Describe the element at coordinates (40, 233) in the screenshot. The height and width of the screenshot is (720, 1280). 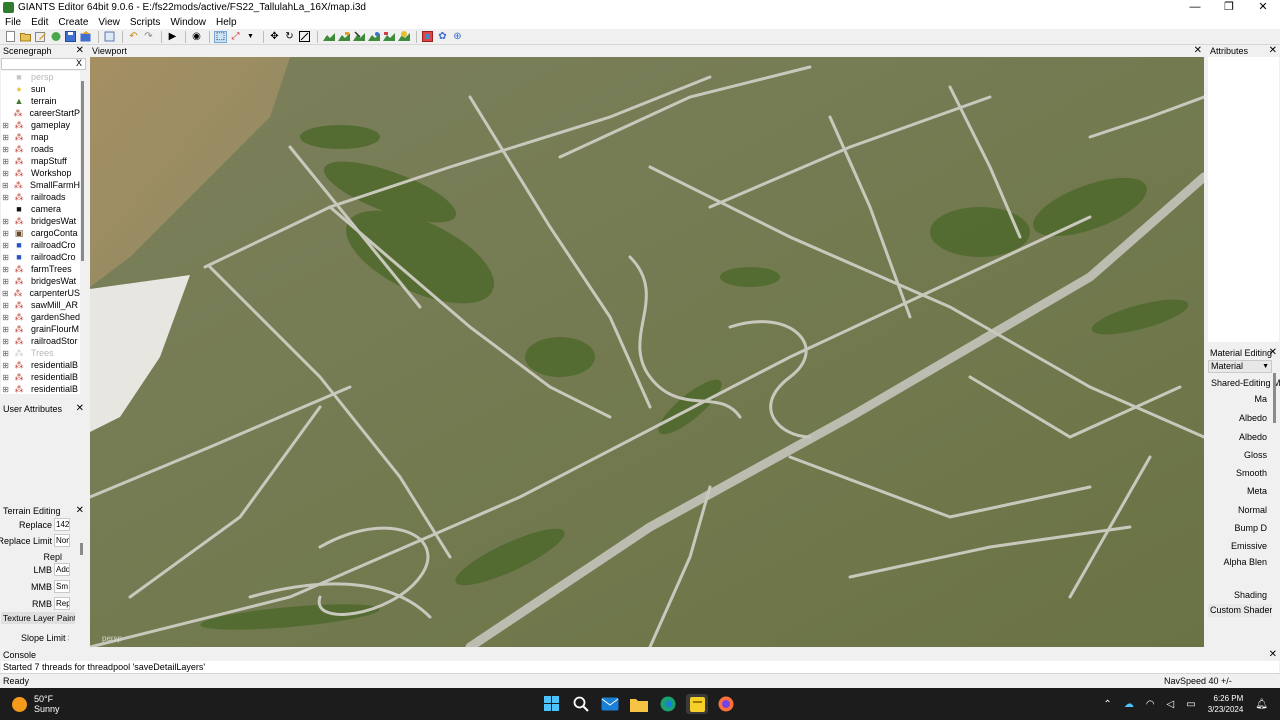
I see `scenegraph-item: ⊞ ▣ cargoConta` at that location.